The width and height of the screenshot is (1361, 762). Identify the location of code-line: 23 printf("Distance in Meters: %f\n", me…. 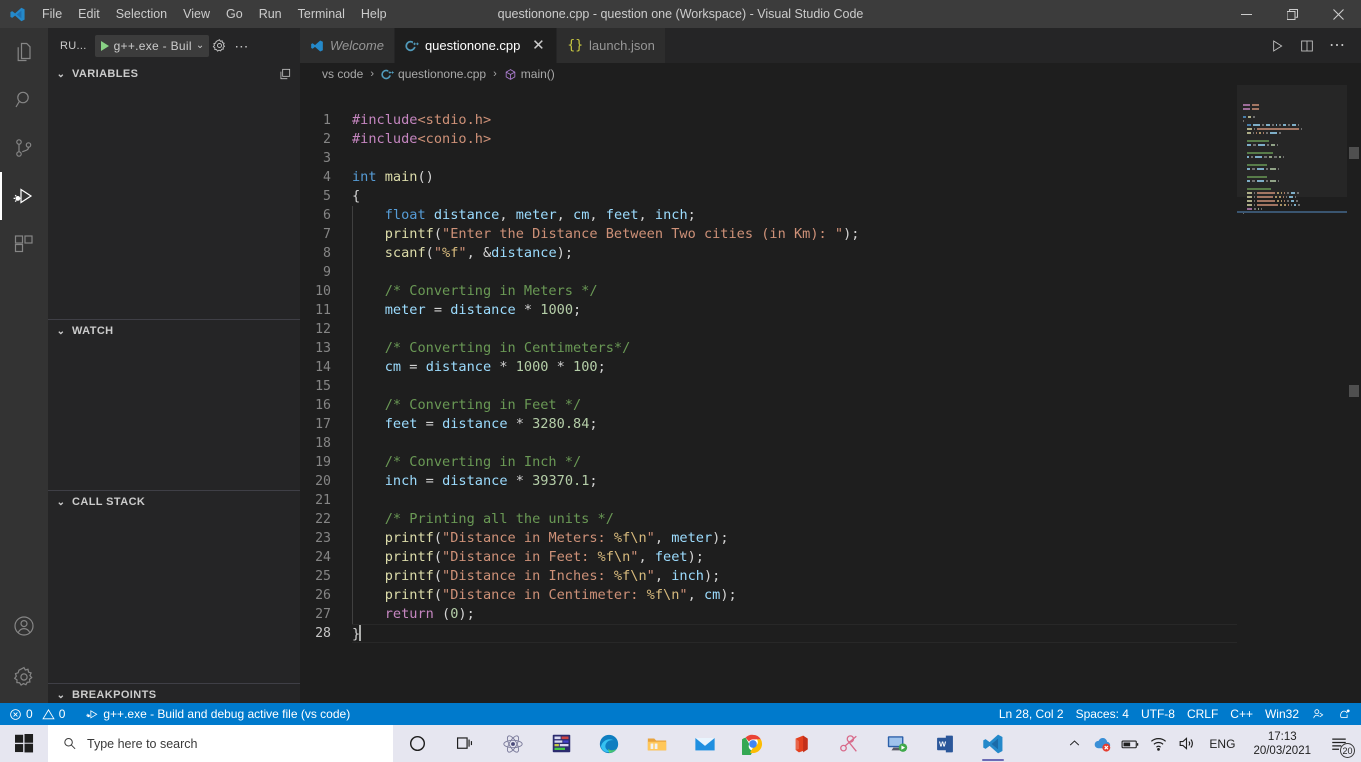
(830, 538).